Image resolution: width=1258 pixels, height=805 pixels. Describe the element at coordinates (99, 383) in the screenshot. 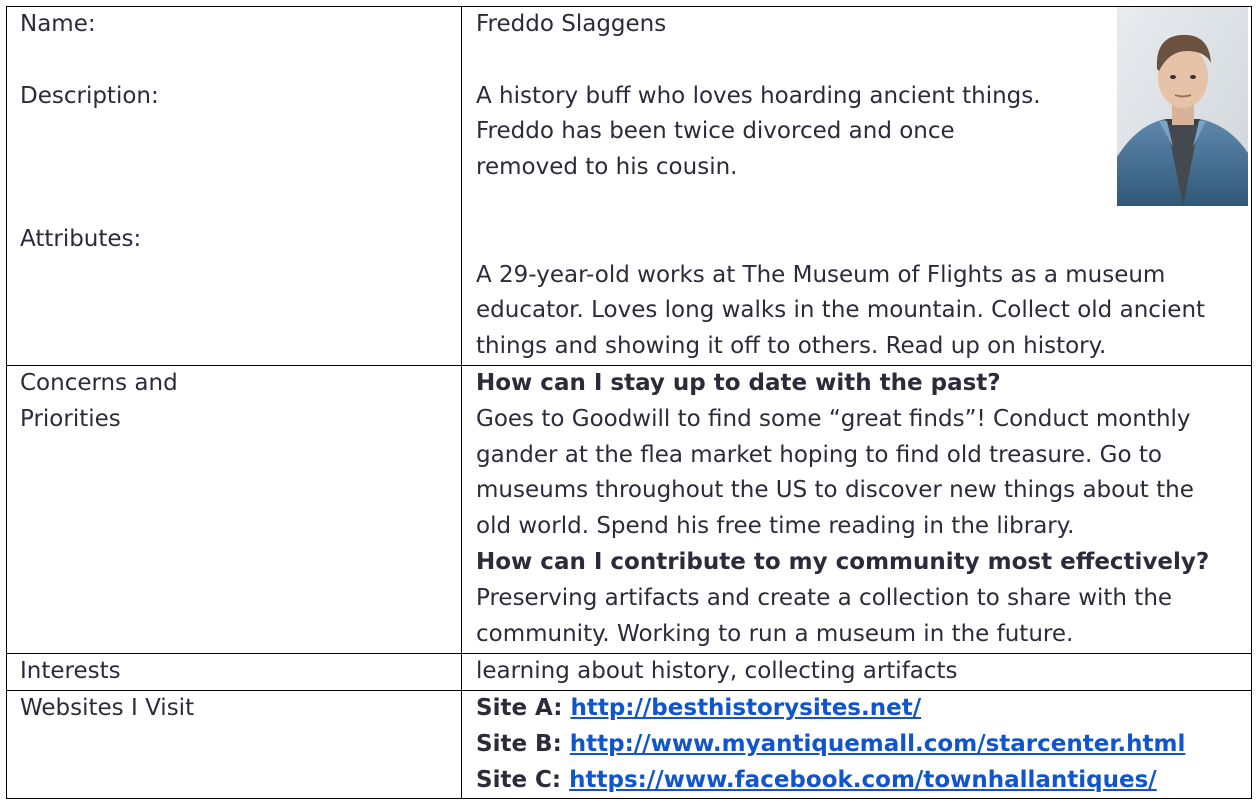

I see `concerns-label: Concerns and` at that location.